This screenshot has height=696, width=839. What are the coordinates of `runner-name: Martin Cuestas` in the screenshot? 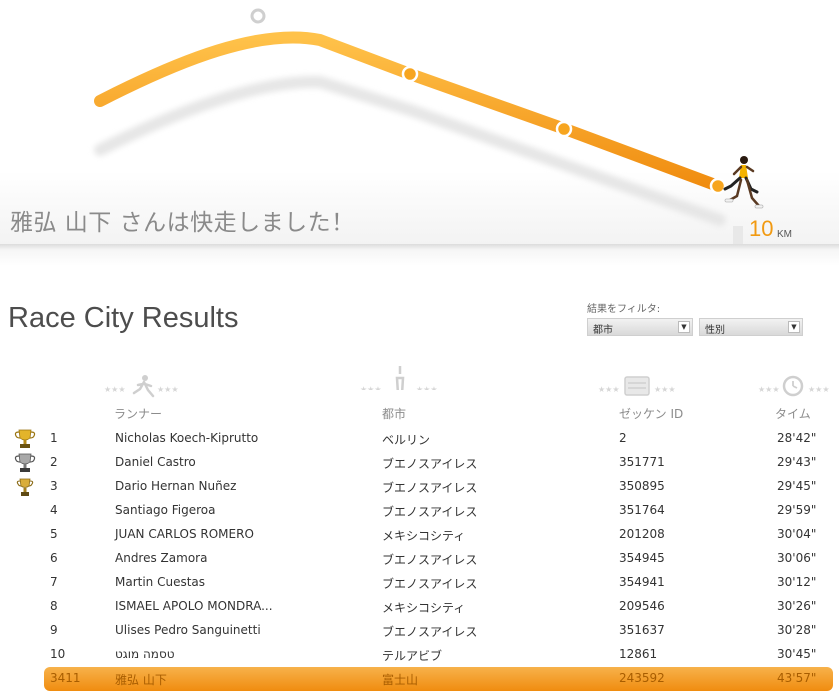 It's located at (160, 582).